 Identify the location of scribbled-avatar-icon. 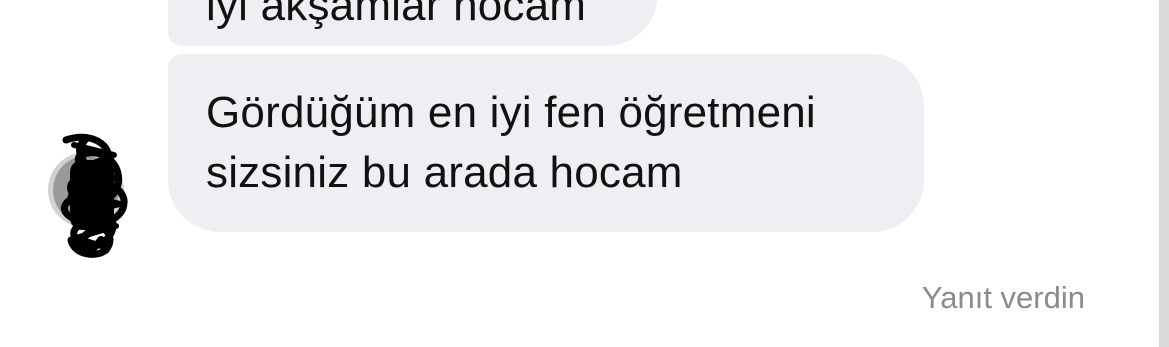
(88, 195).